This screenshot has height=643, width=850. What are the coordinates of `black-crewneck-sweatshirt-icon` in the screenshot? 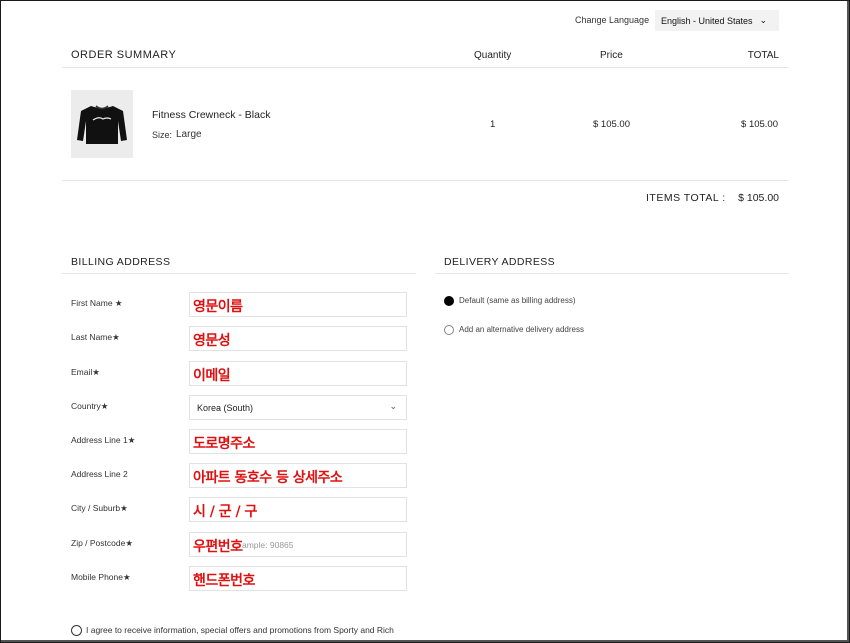 It's located at (102, 124).